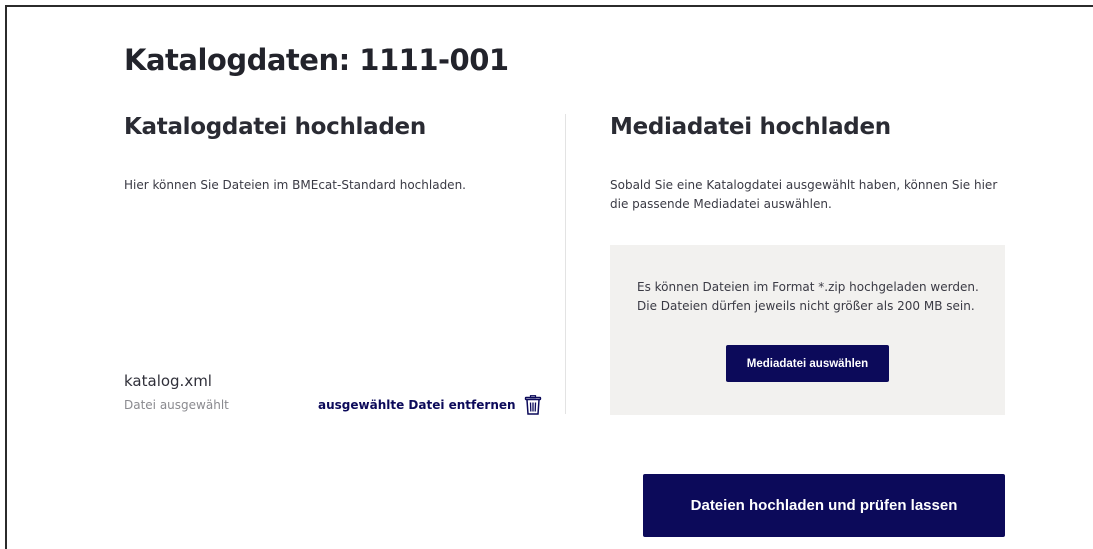  Describe the element at coordinates (807, 363) in the screenshot. I see `select-media-file-button: Mediadatei auswählen` at that location.